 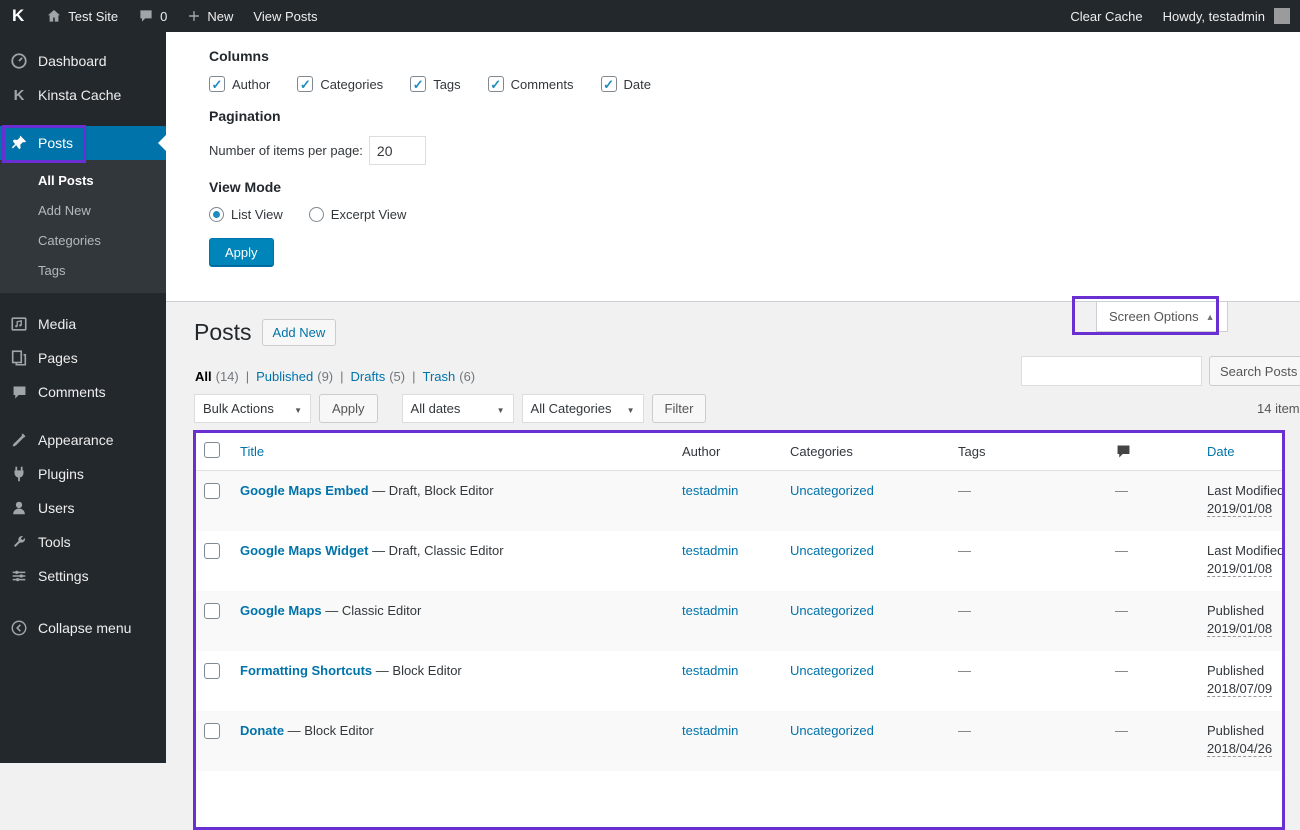 I want to click on column-checkbox-comments: Comments, so click(x=530, y=84).